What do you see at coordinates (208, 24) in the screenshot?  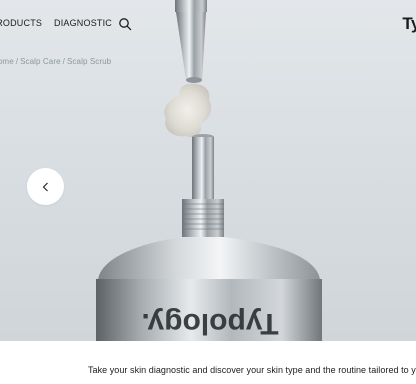 I see `top-navigation: PRODUCTS DIAGNOSTIC Ty` at bounding box center [208, 24].